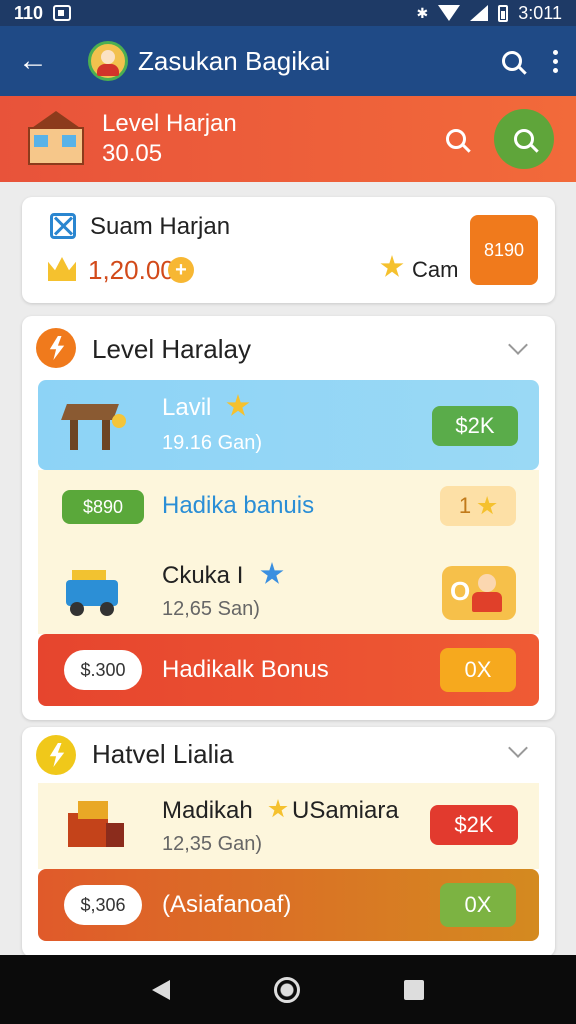 Image resolution: width=576 pixels, height=1024 pixels. Describe the element at coordinates (38, 61) in the screenshot. I see `back-arrow-icon: ←` at that location.